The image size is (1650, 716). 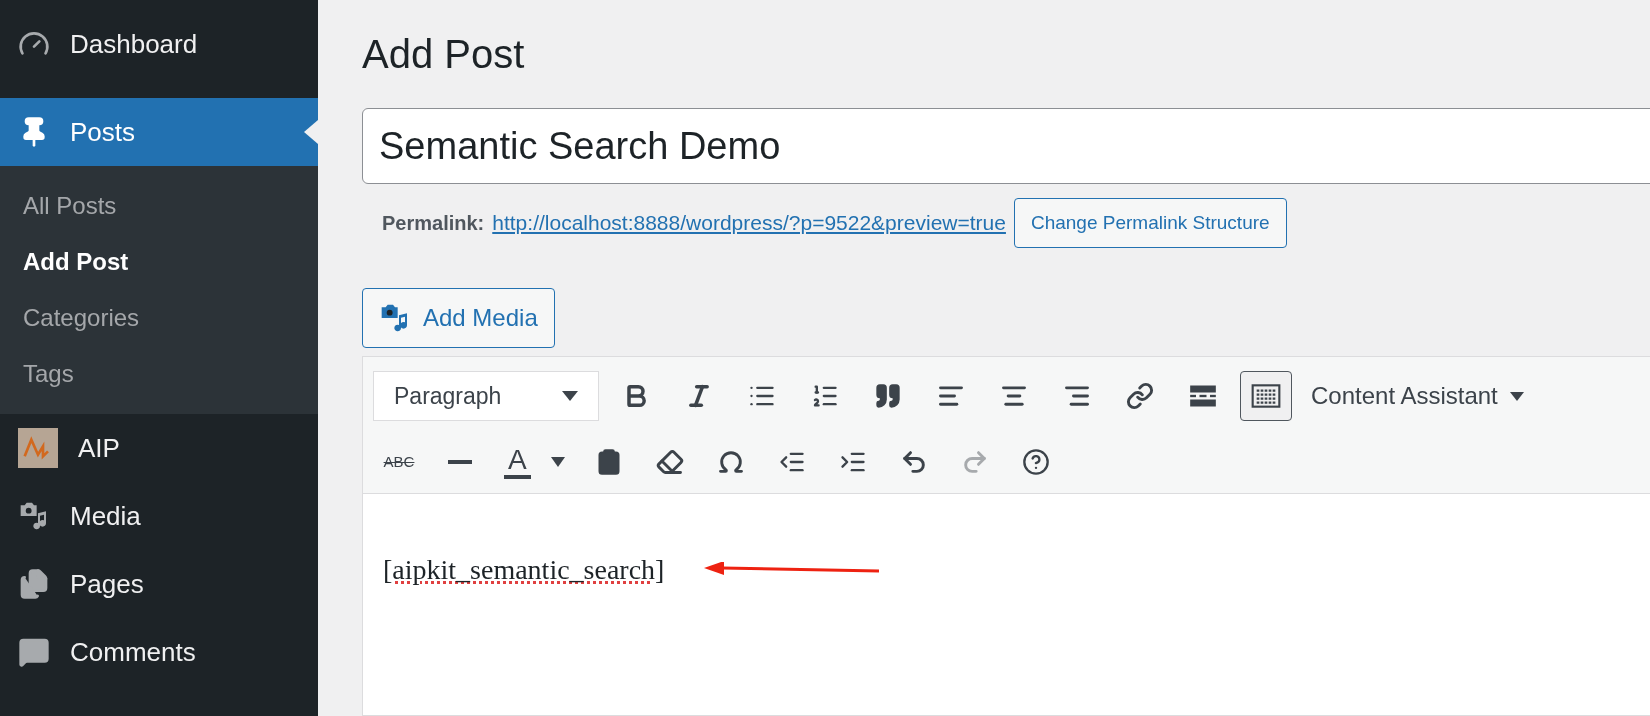 What do you see at coordinates (105, 516) in the screenshot?
I see `menu-label: Media` at bounding box center [105, 516].